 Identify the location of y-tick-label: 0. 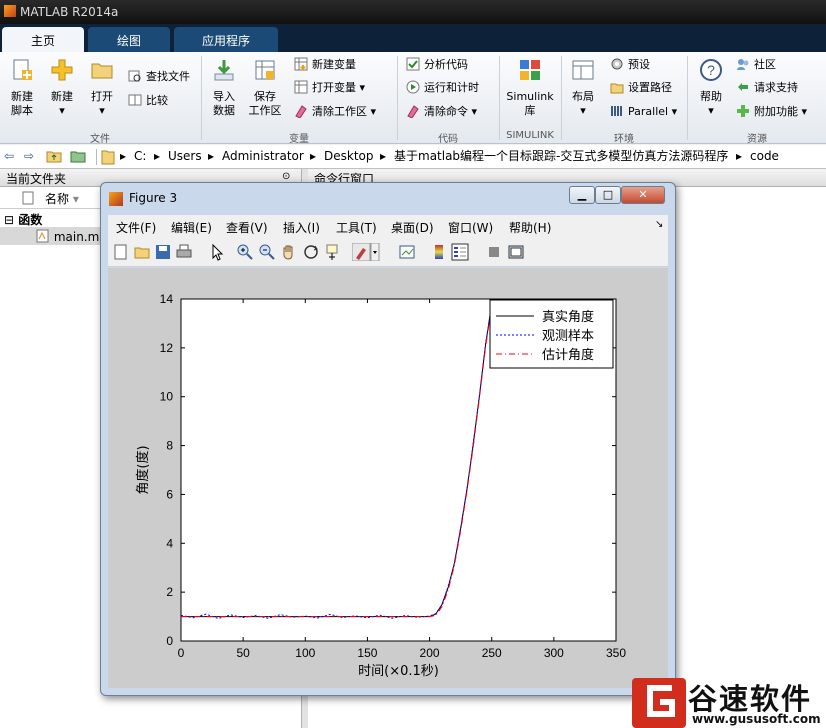
(169, 641).